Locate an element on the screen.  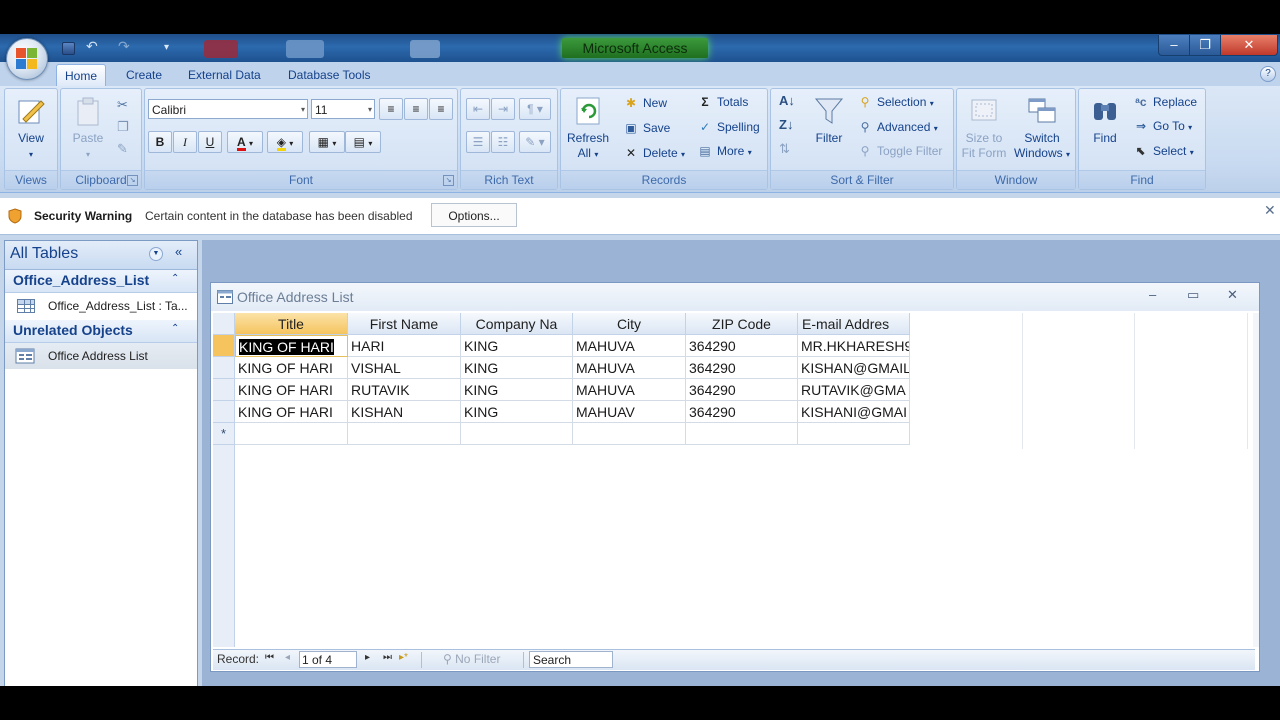
format-painter-icon: ✎ is located at coordinates (122, 149).